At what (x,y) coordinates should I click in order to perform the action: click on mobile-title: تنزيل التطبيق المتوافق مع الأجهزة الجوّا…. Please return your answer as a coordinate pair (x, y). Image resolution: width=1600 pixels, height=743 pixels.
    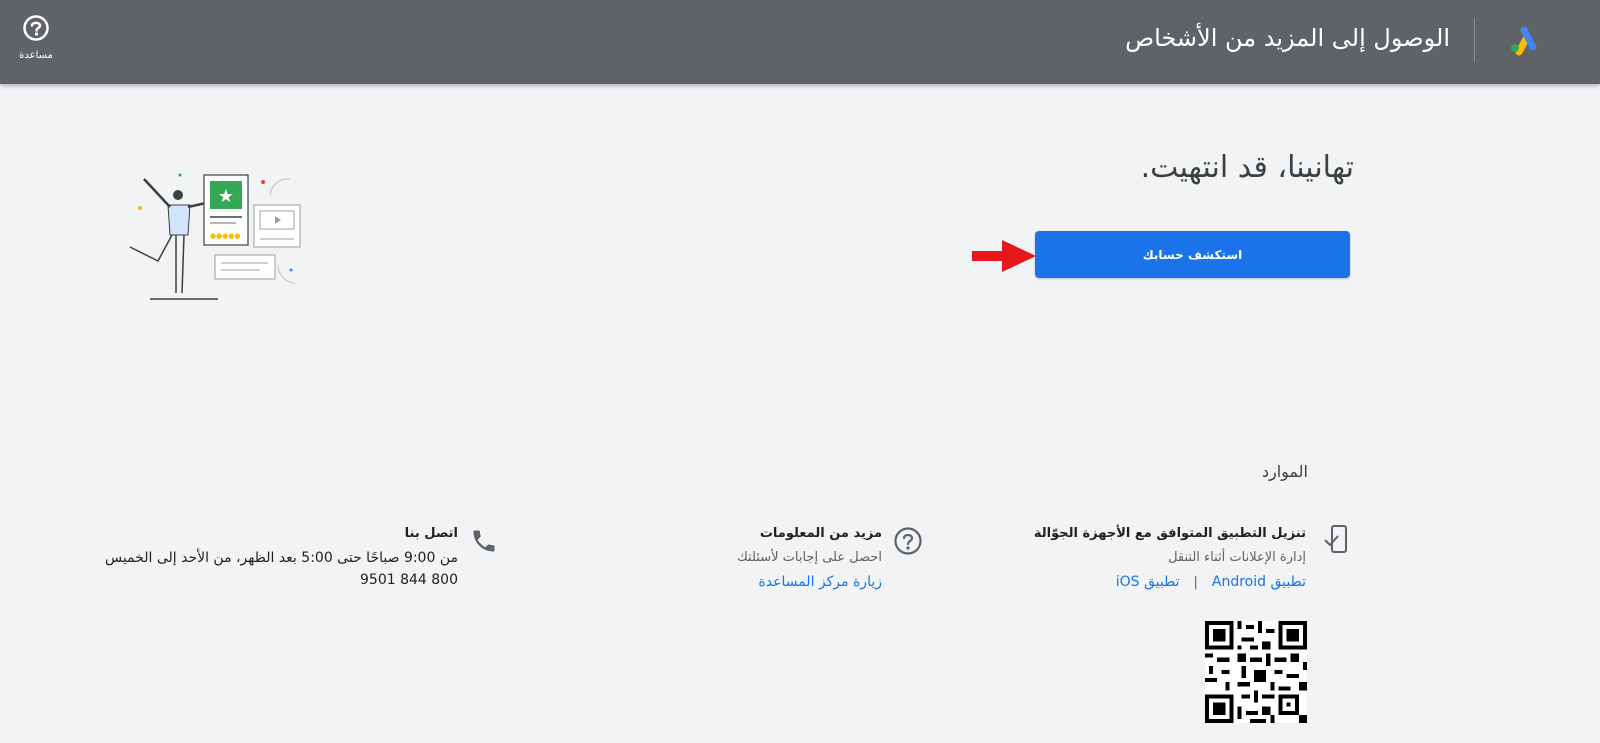
    Looking at the image, I should click on (1169, 533).